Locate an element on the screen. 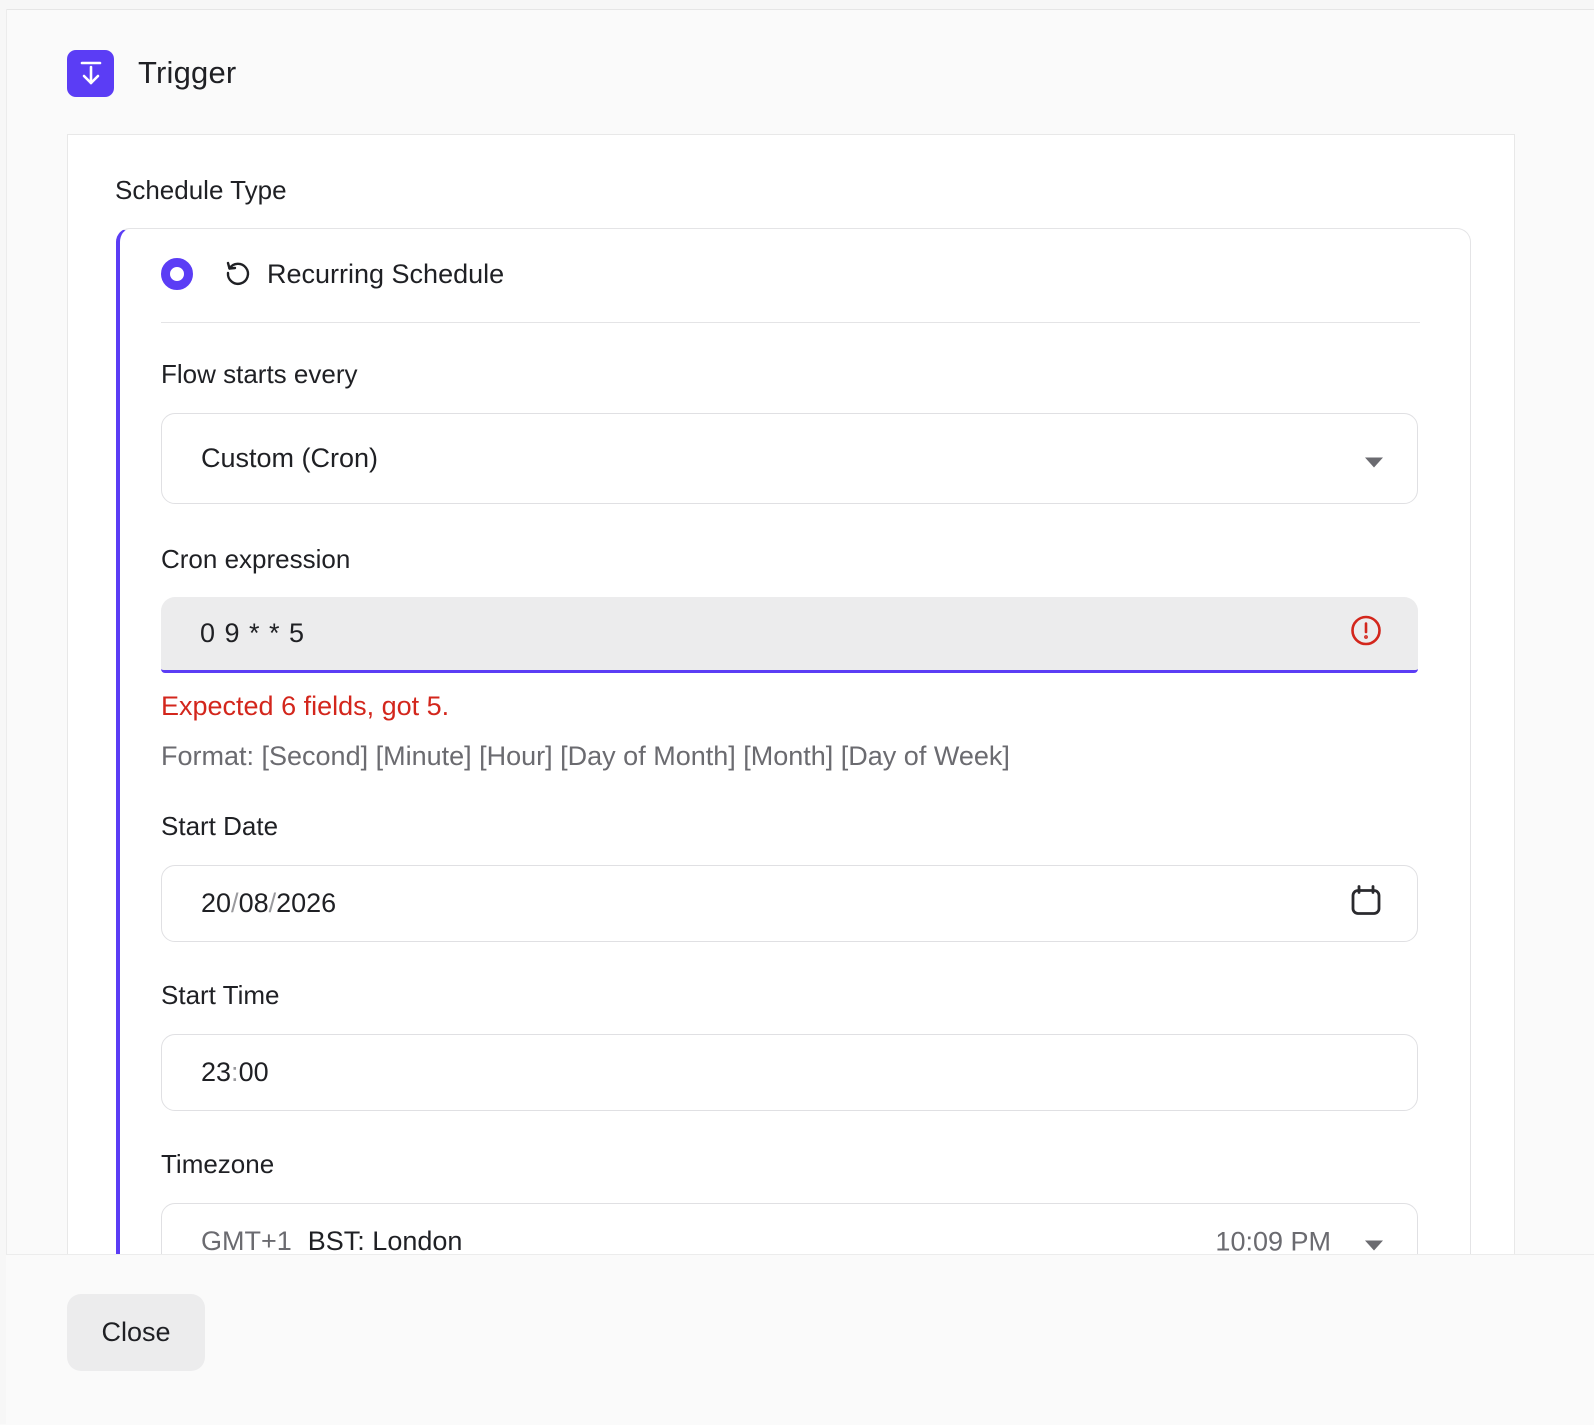  cron-expression-label: Cron expression is located at coordinates (256, 559).